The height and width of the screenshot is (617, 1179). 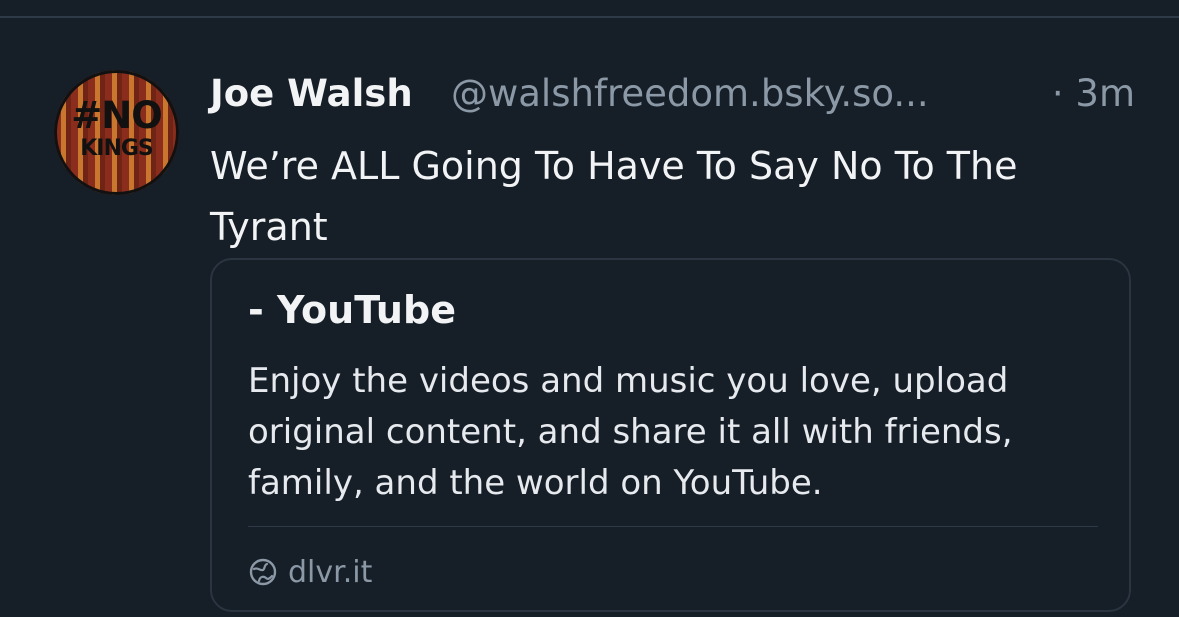 I want to click on avatar-text-line1: #NO, so click(x=116, y=115).